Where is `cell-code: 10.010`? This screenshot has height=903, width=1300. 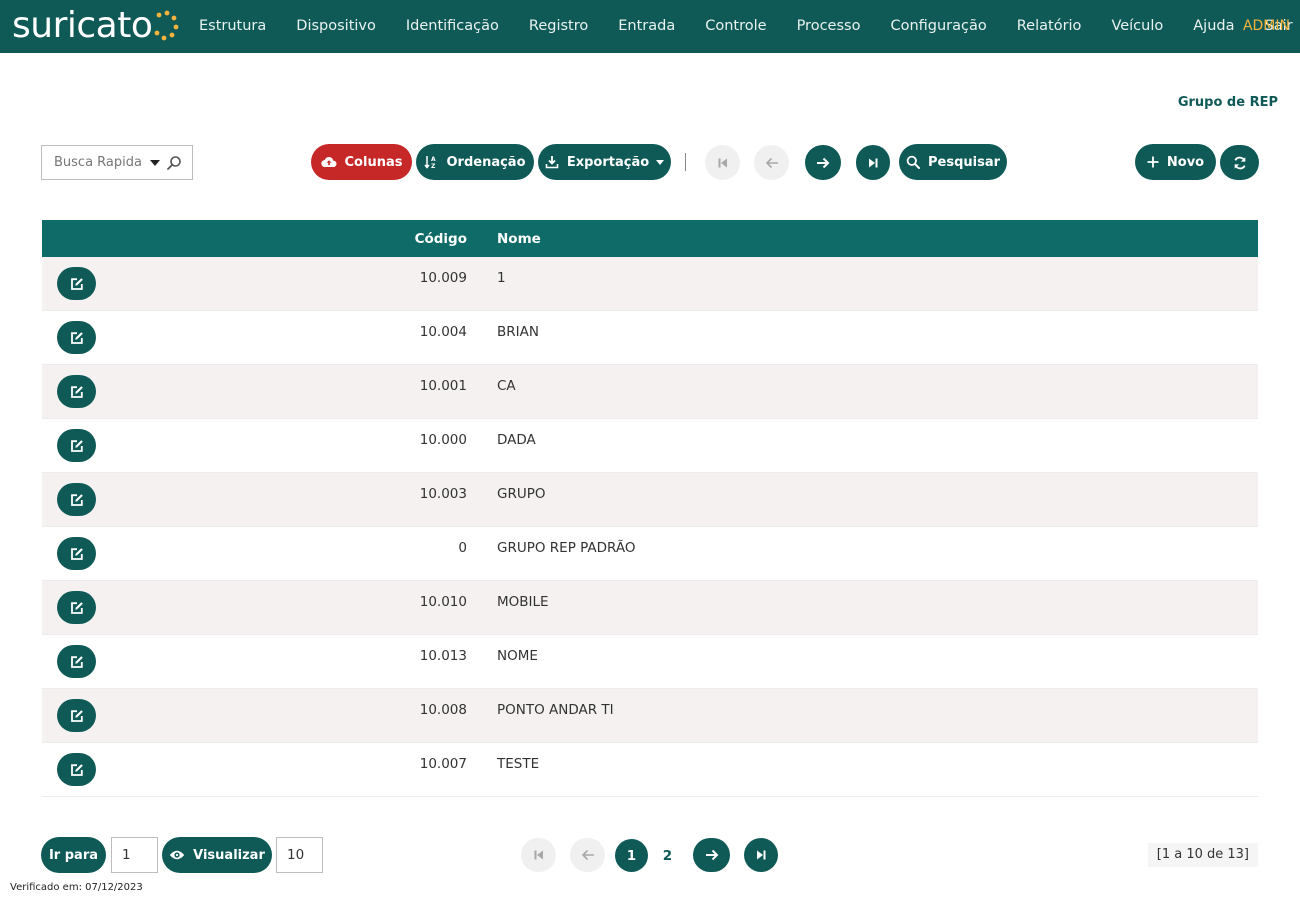
cell-code: 10.010 is located at coordinates (443, 602).